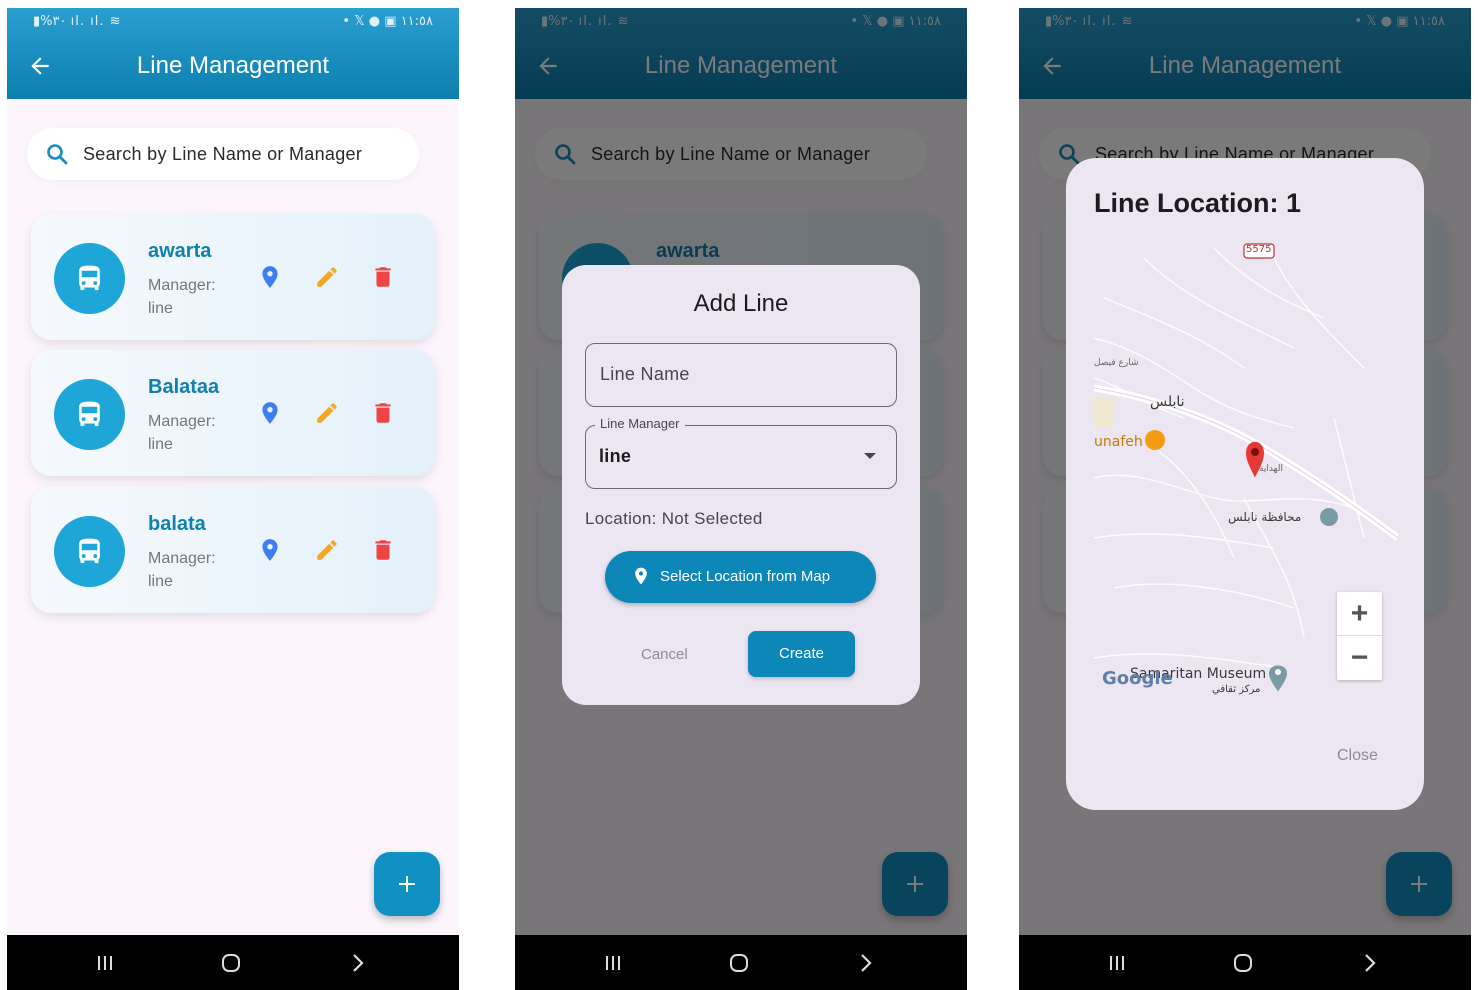 This screenshot has height=990, width=1478. What do you see at coordinates (741, 452) in the screenshot?
I see `line-manager-dropdown: Line Manager line` at bounding box center [741, 452].